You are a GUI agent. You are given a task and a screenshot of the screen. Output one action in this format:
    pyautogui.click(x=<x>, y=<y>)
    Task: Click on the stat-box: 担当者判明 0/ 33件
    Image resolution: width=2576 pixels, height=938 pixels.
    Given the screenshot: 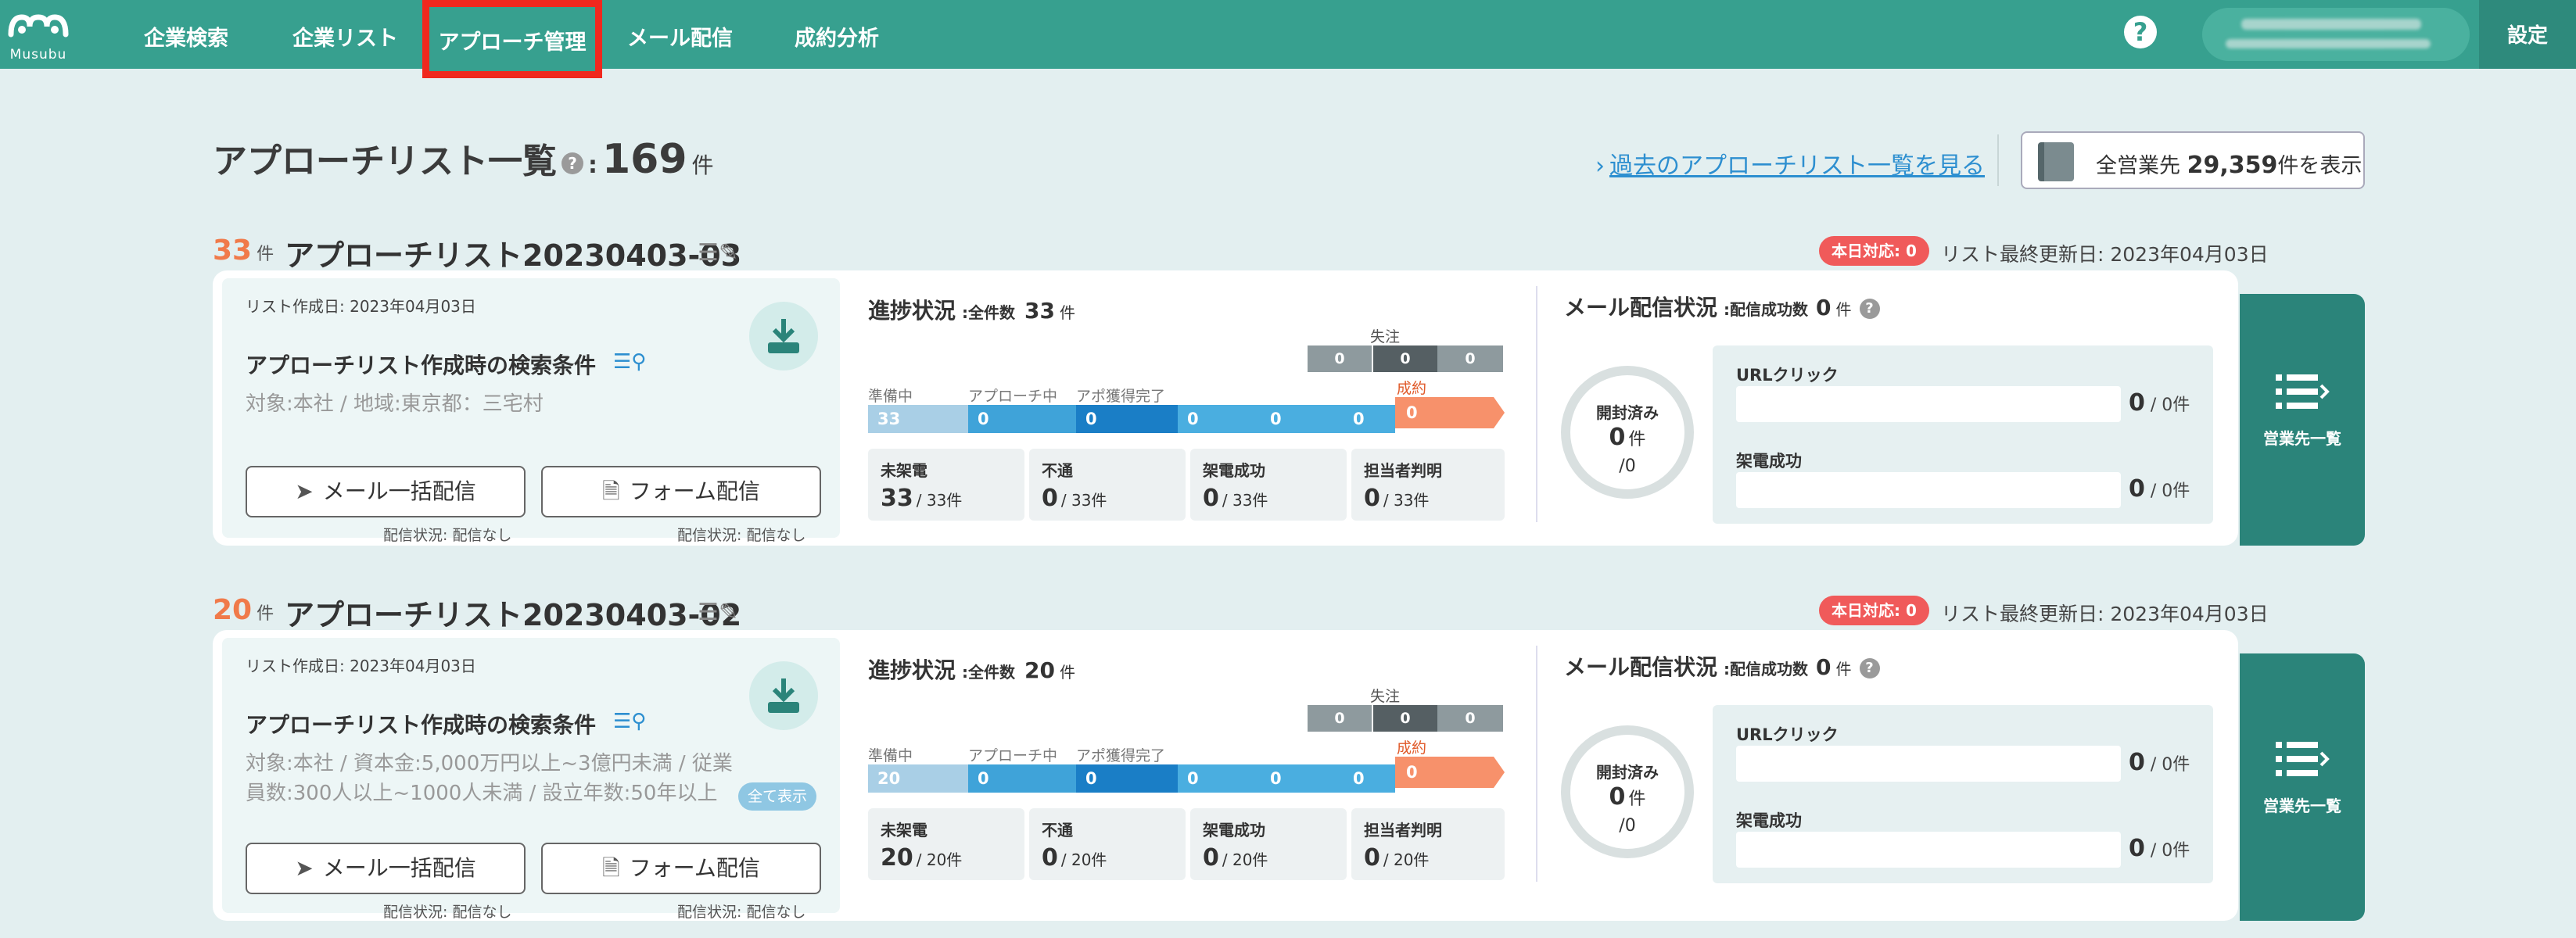 What is the action you would take?
    pyautogui.click(x=1428, y=485)
    